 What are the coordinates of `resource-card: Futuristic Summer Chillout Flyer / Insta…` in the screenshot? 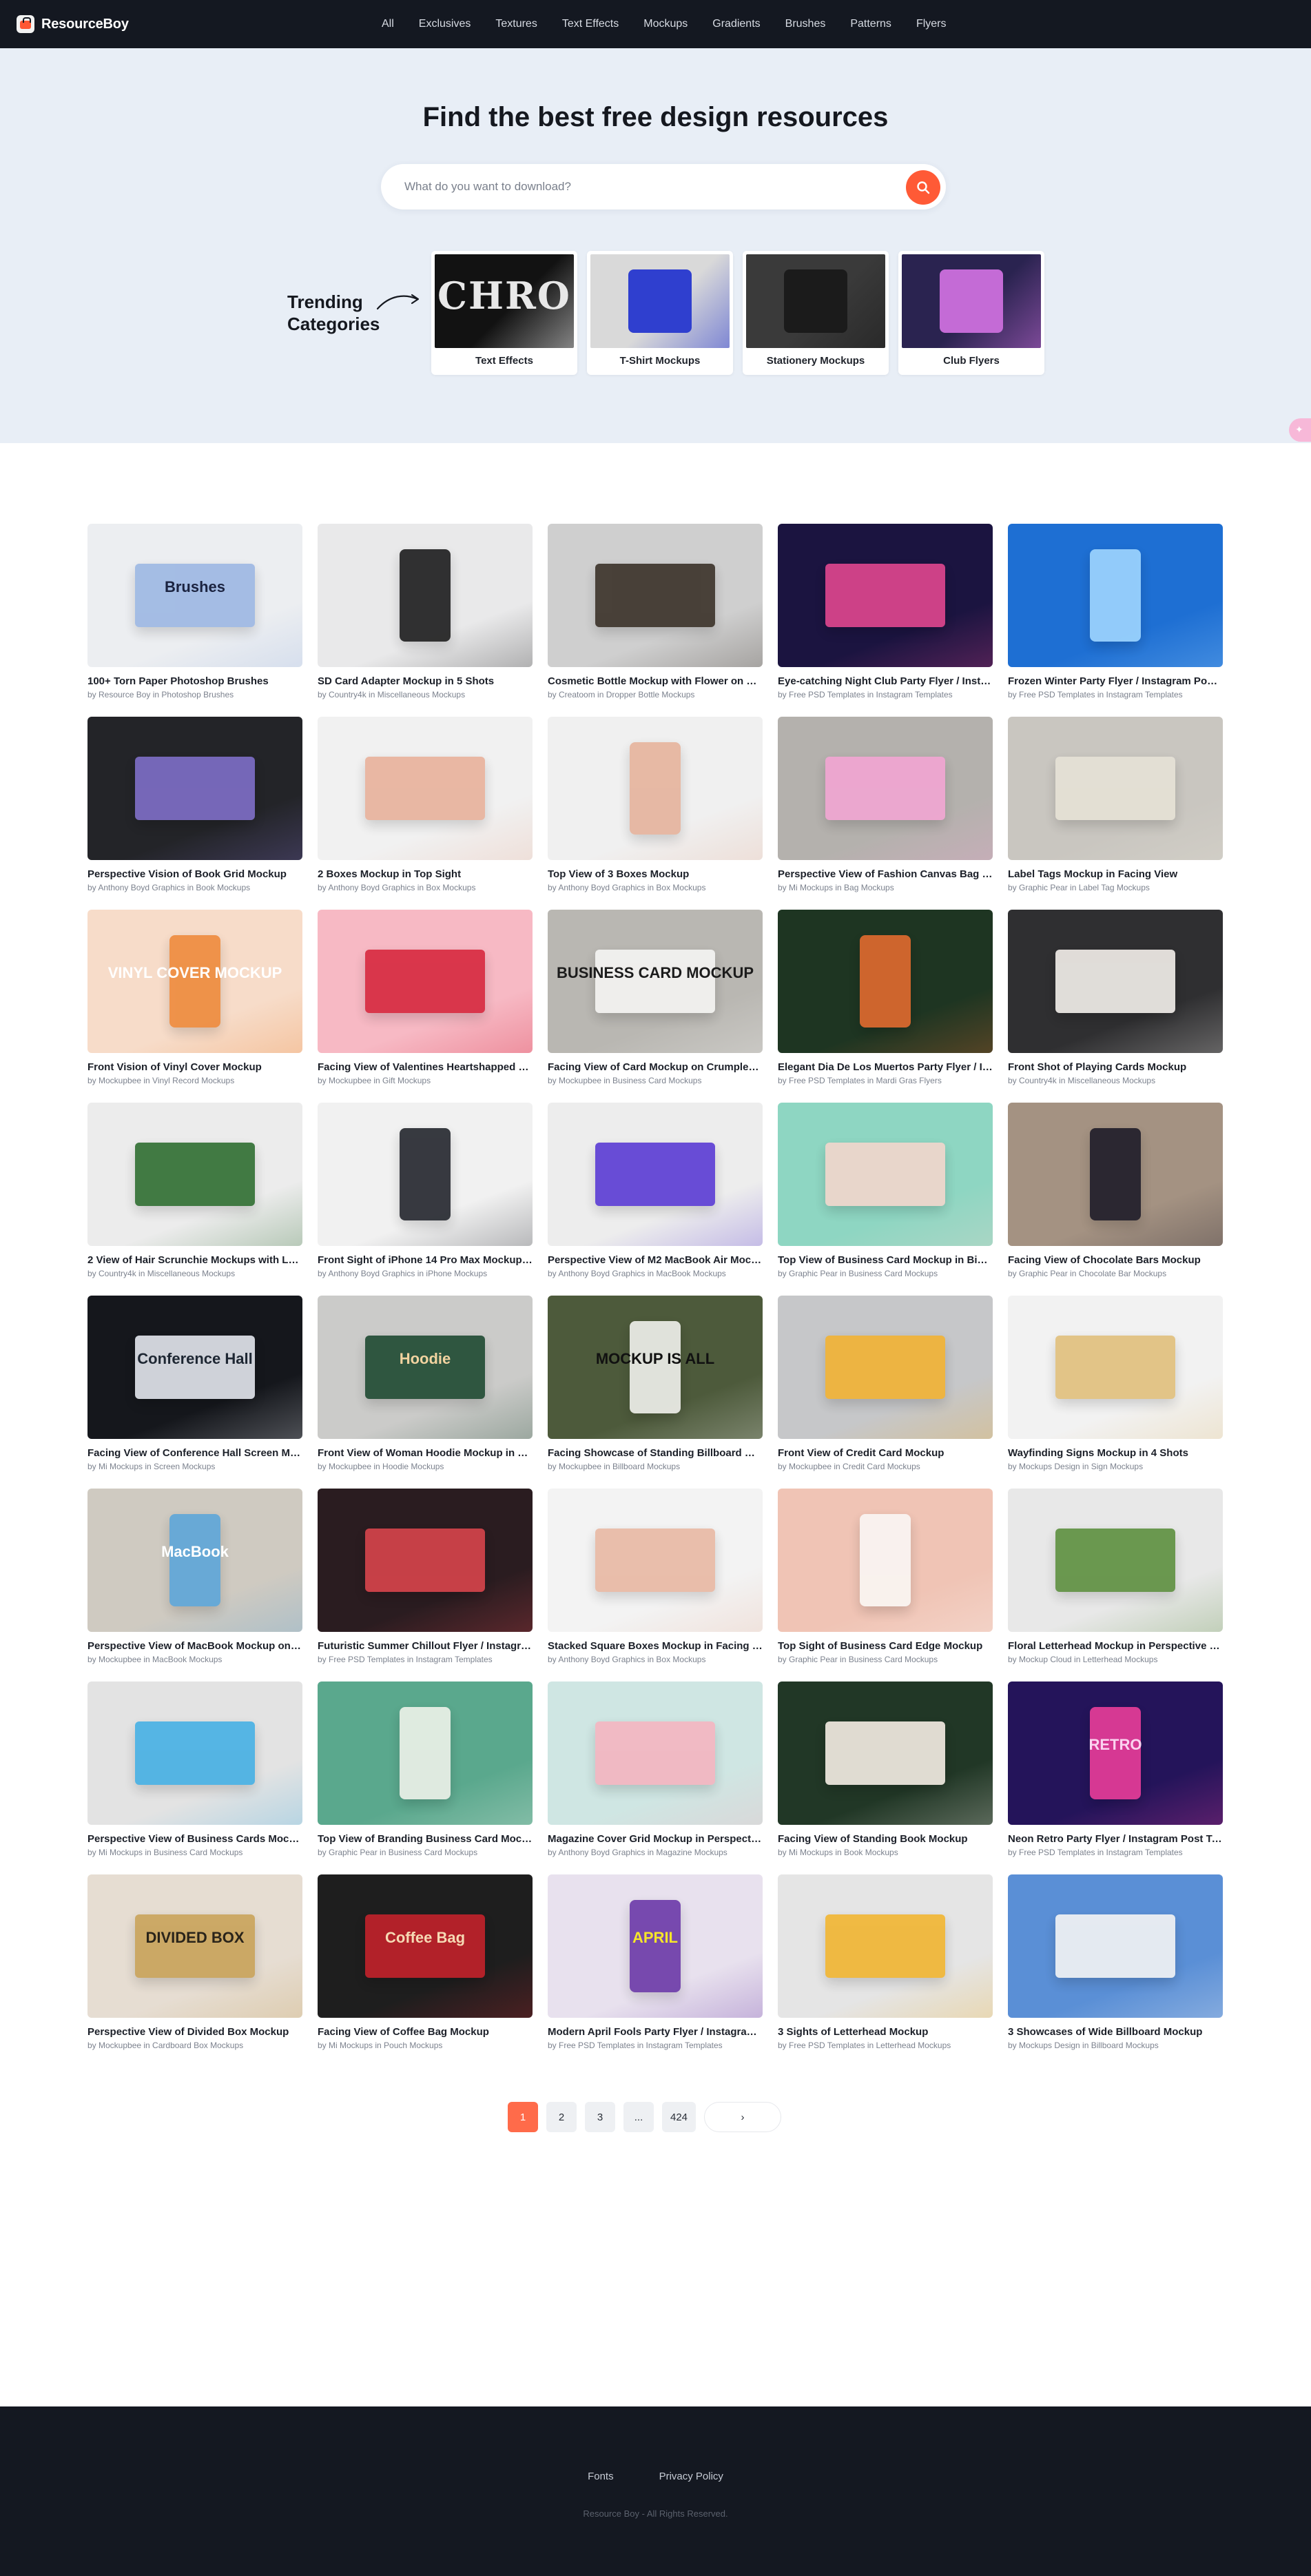 It's located at (425, 1585).